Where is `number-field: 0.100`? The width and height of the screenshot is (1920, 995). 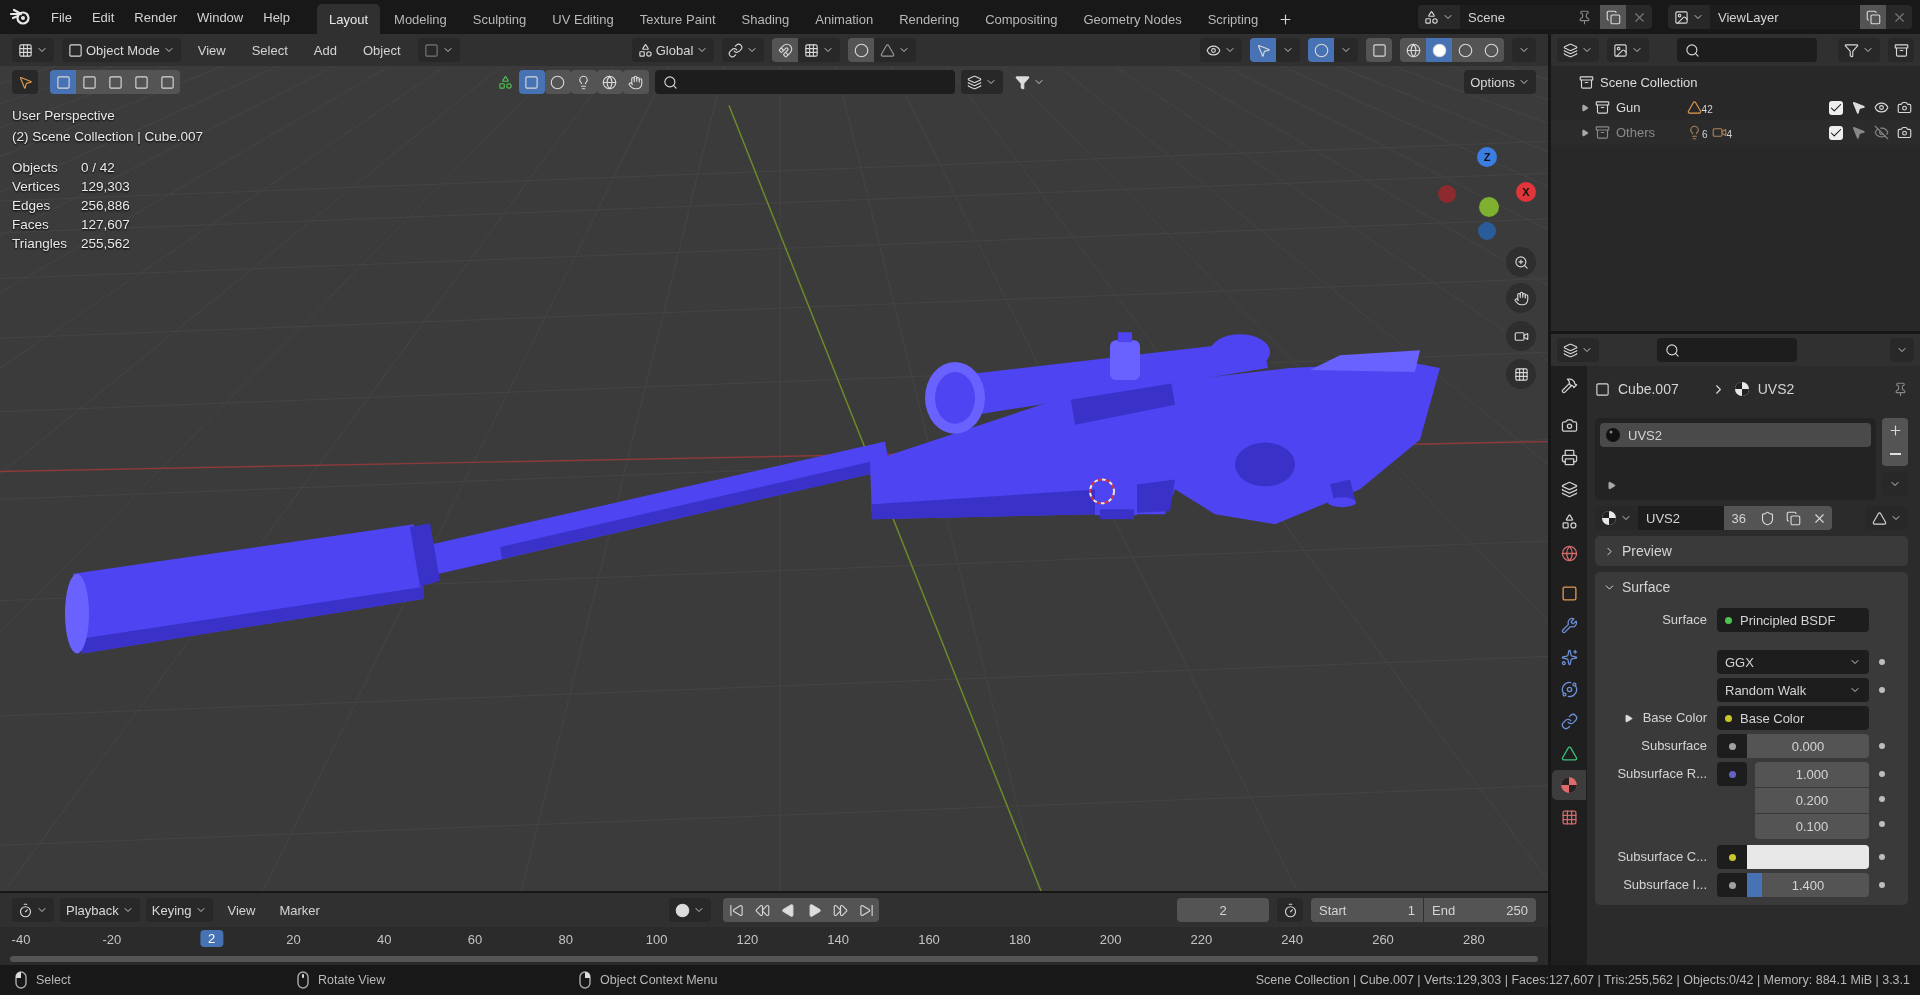
number-field: 0.100 is located at coordinates (1812, 826).